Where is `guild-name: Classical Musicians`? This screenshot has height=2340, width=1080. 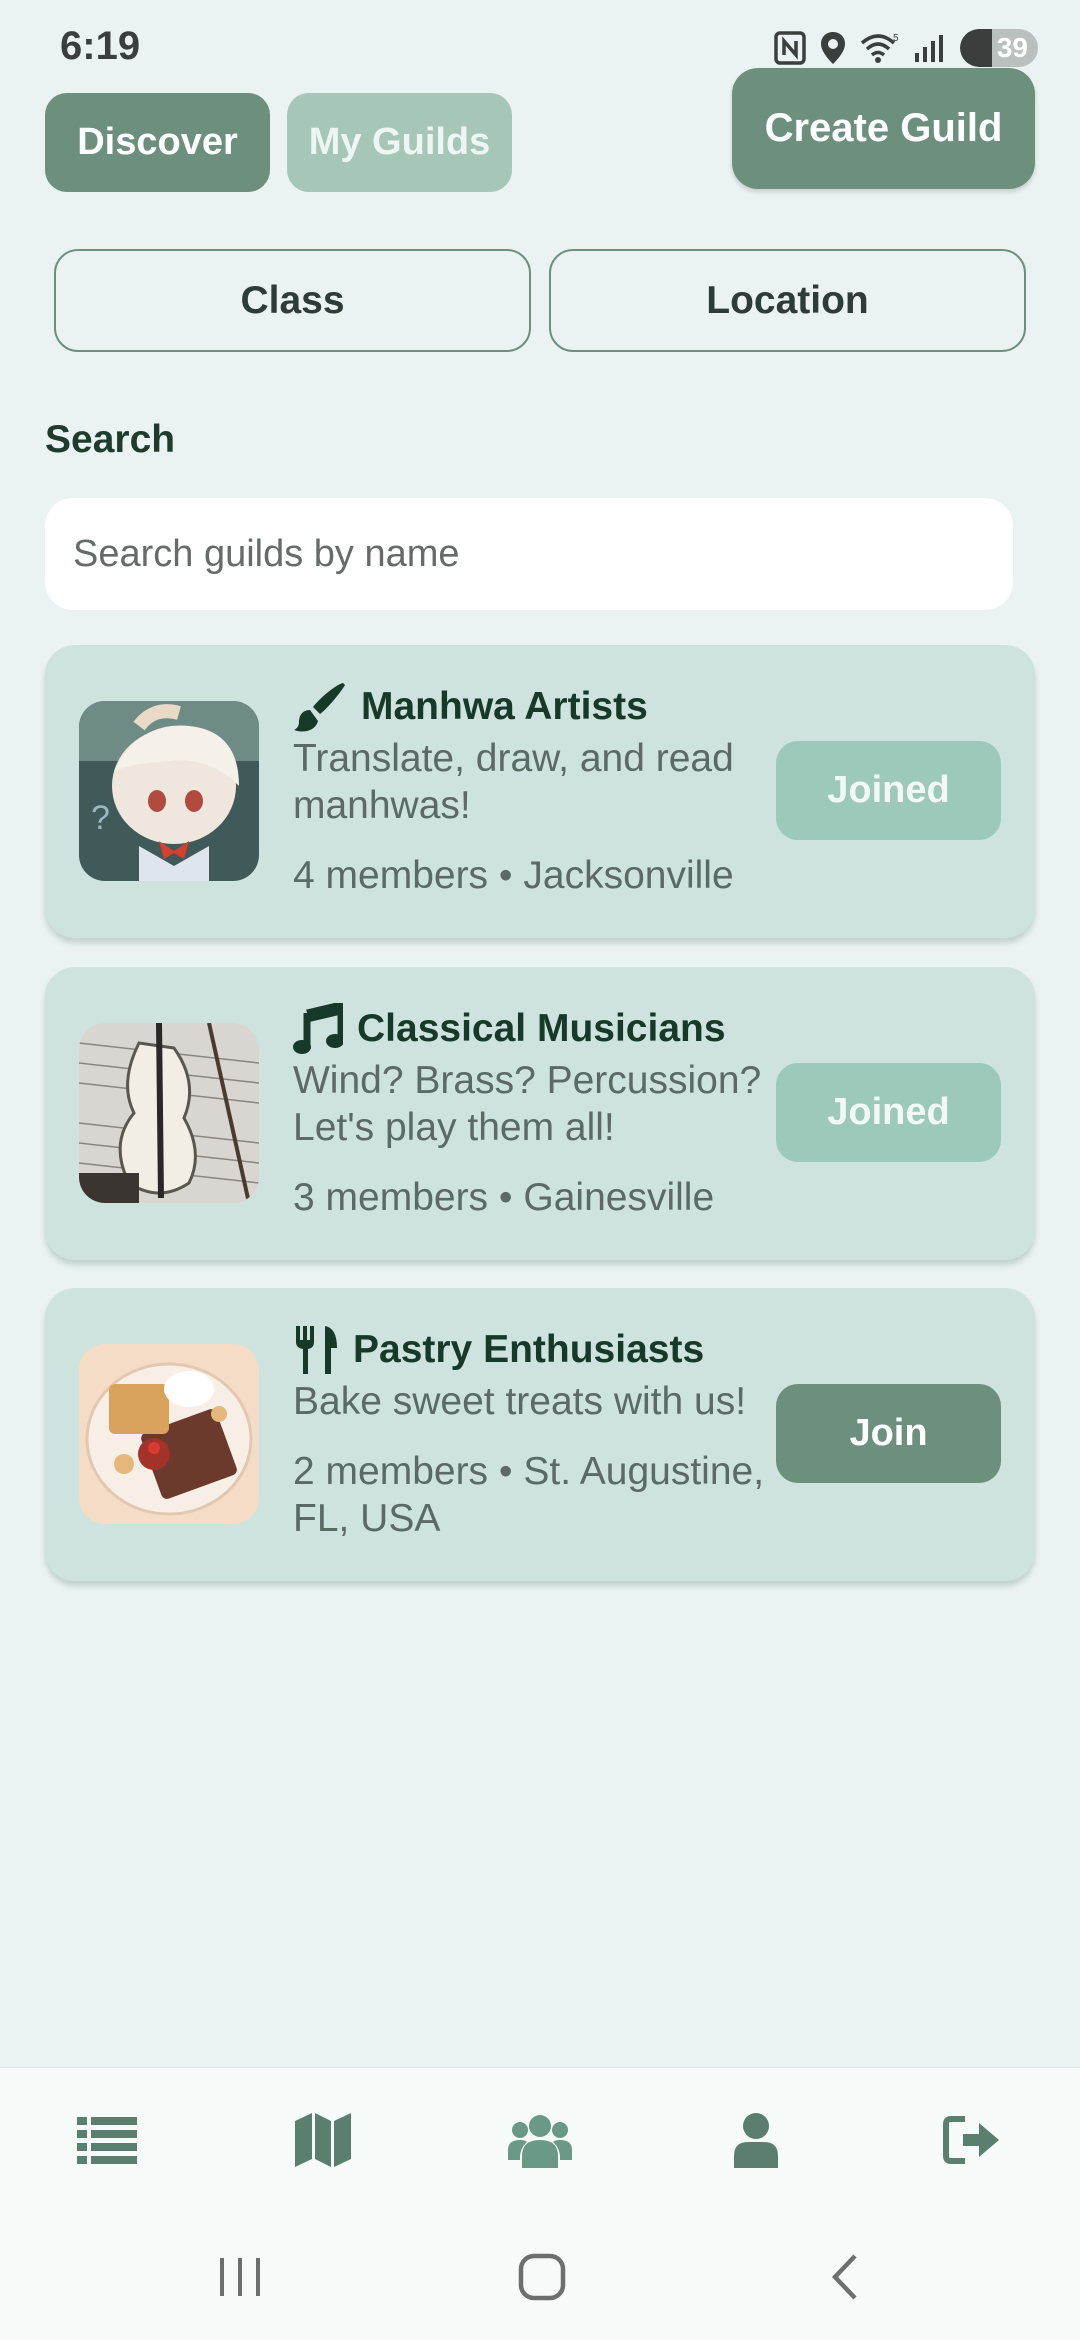 guild-name: Classical Musicians is located at coordinates (541, 1028).